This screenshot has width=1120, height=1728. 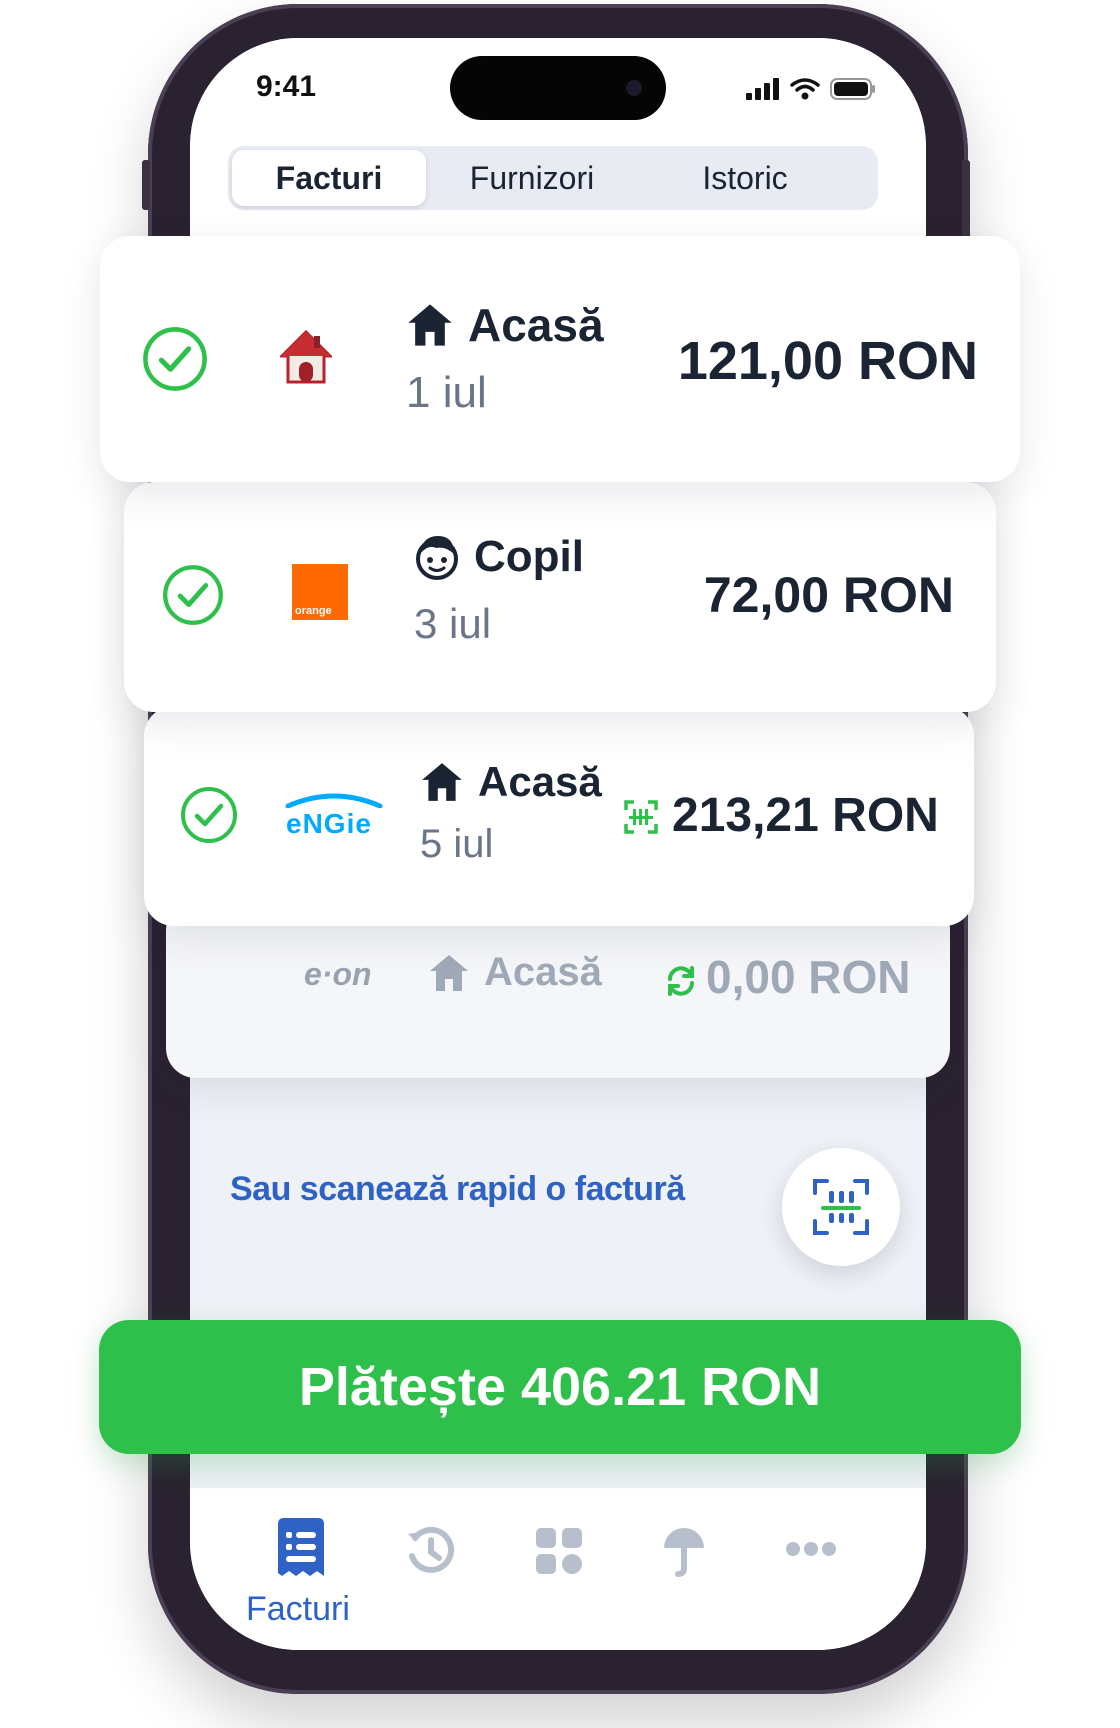 I want to click on engie-logo: eNGie, so click(x=335, y=816).